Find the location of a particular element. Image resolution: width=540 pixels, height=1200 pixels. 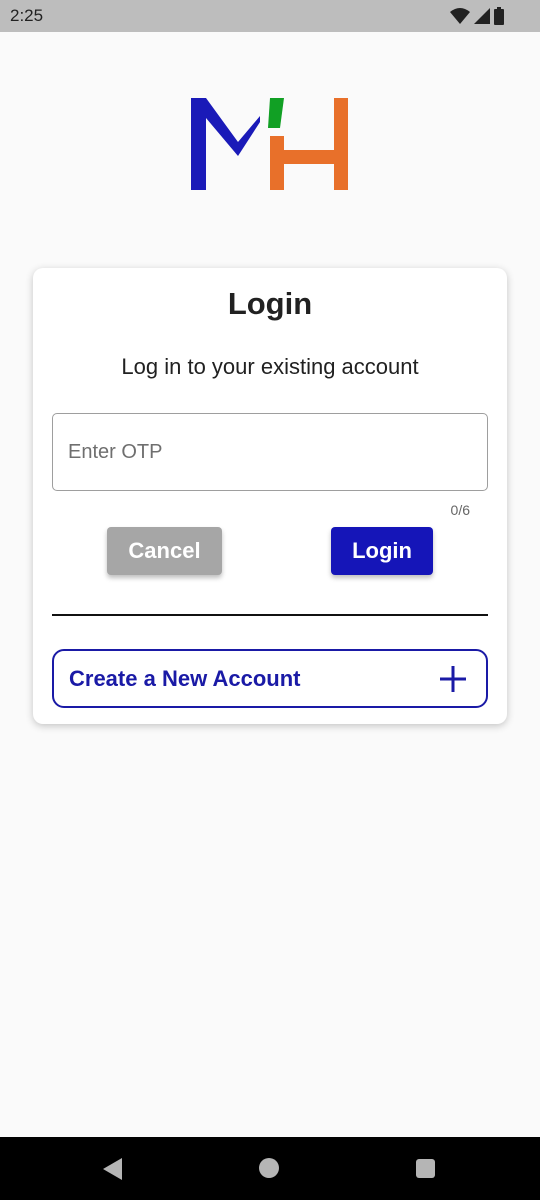

wifi-icon is located at coordinates (460, 16).